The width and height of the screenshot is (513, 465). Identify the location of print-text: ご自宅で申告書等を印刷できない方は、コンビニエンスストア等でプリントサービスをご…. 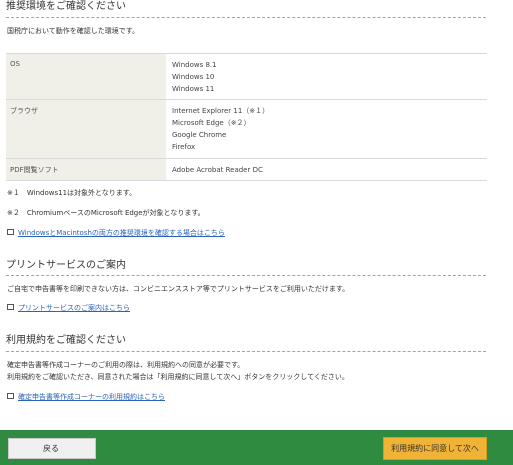
(178, 289).